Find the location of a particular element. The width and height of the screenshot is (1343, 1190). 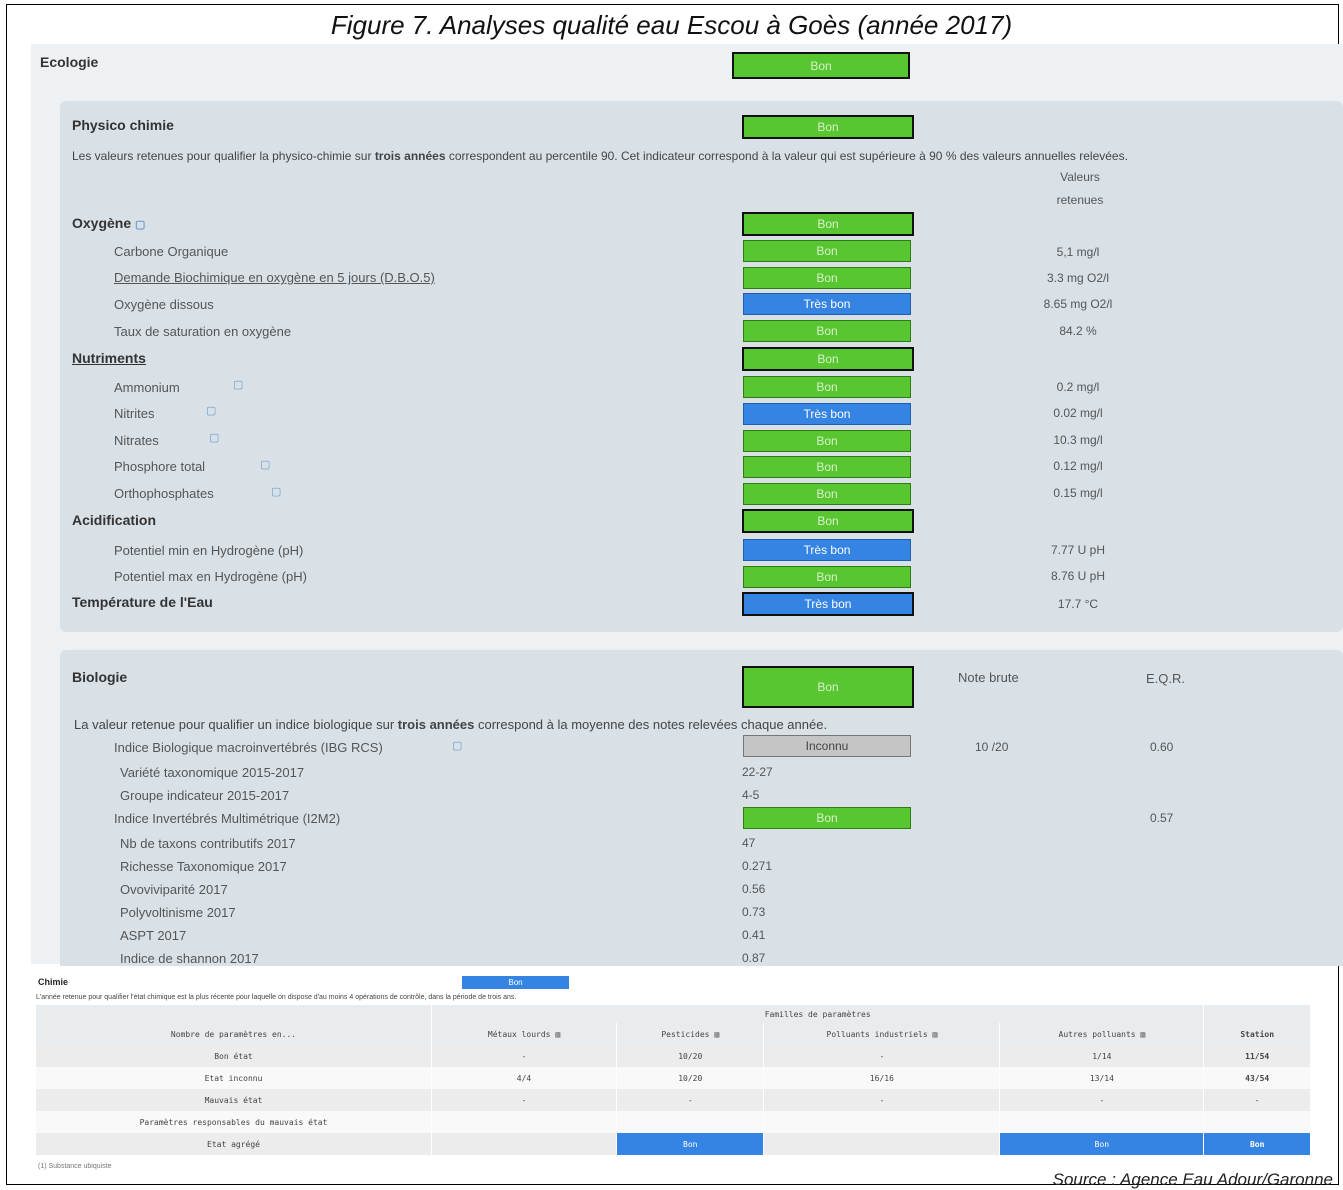

sub-metric-label: Polyvoltinisme 2017 is located at coordinates (178, 912).